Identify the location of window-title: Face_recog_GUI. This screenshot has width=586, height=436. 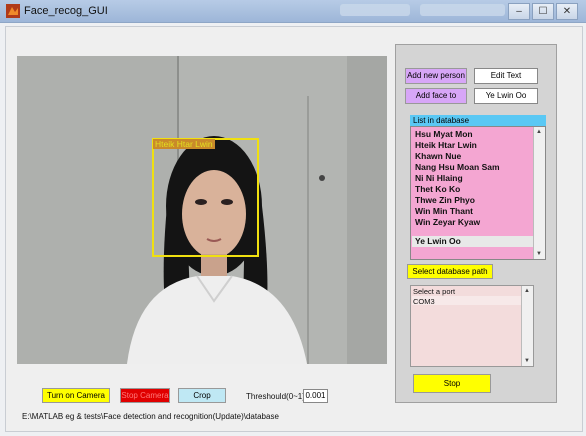
(66, 11).